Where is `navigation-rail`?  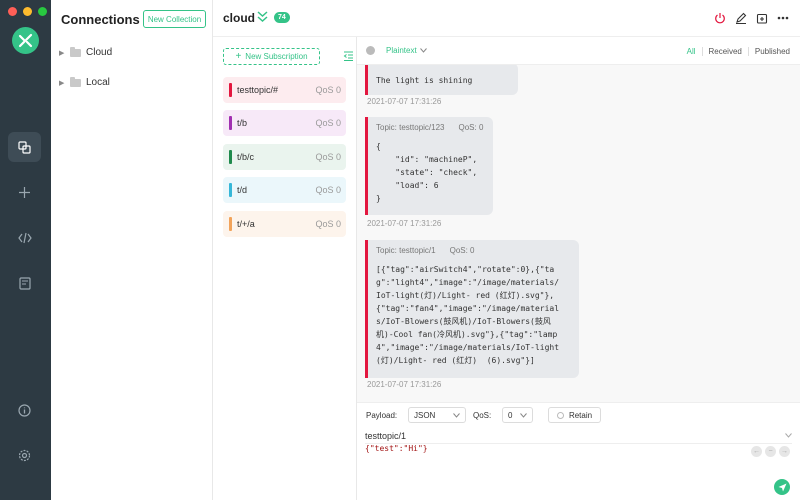 navigation-rail is located at coordinates (25, 250).